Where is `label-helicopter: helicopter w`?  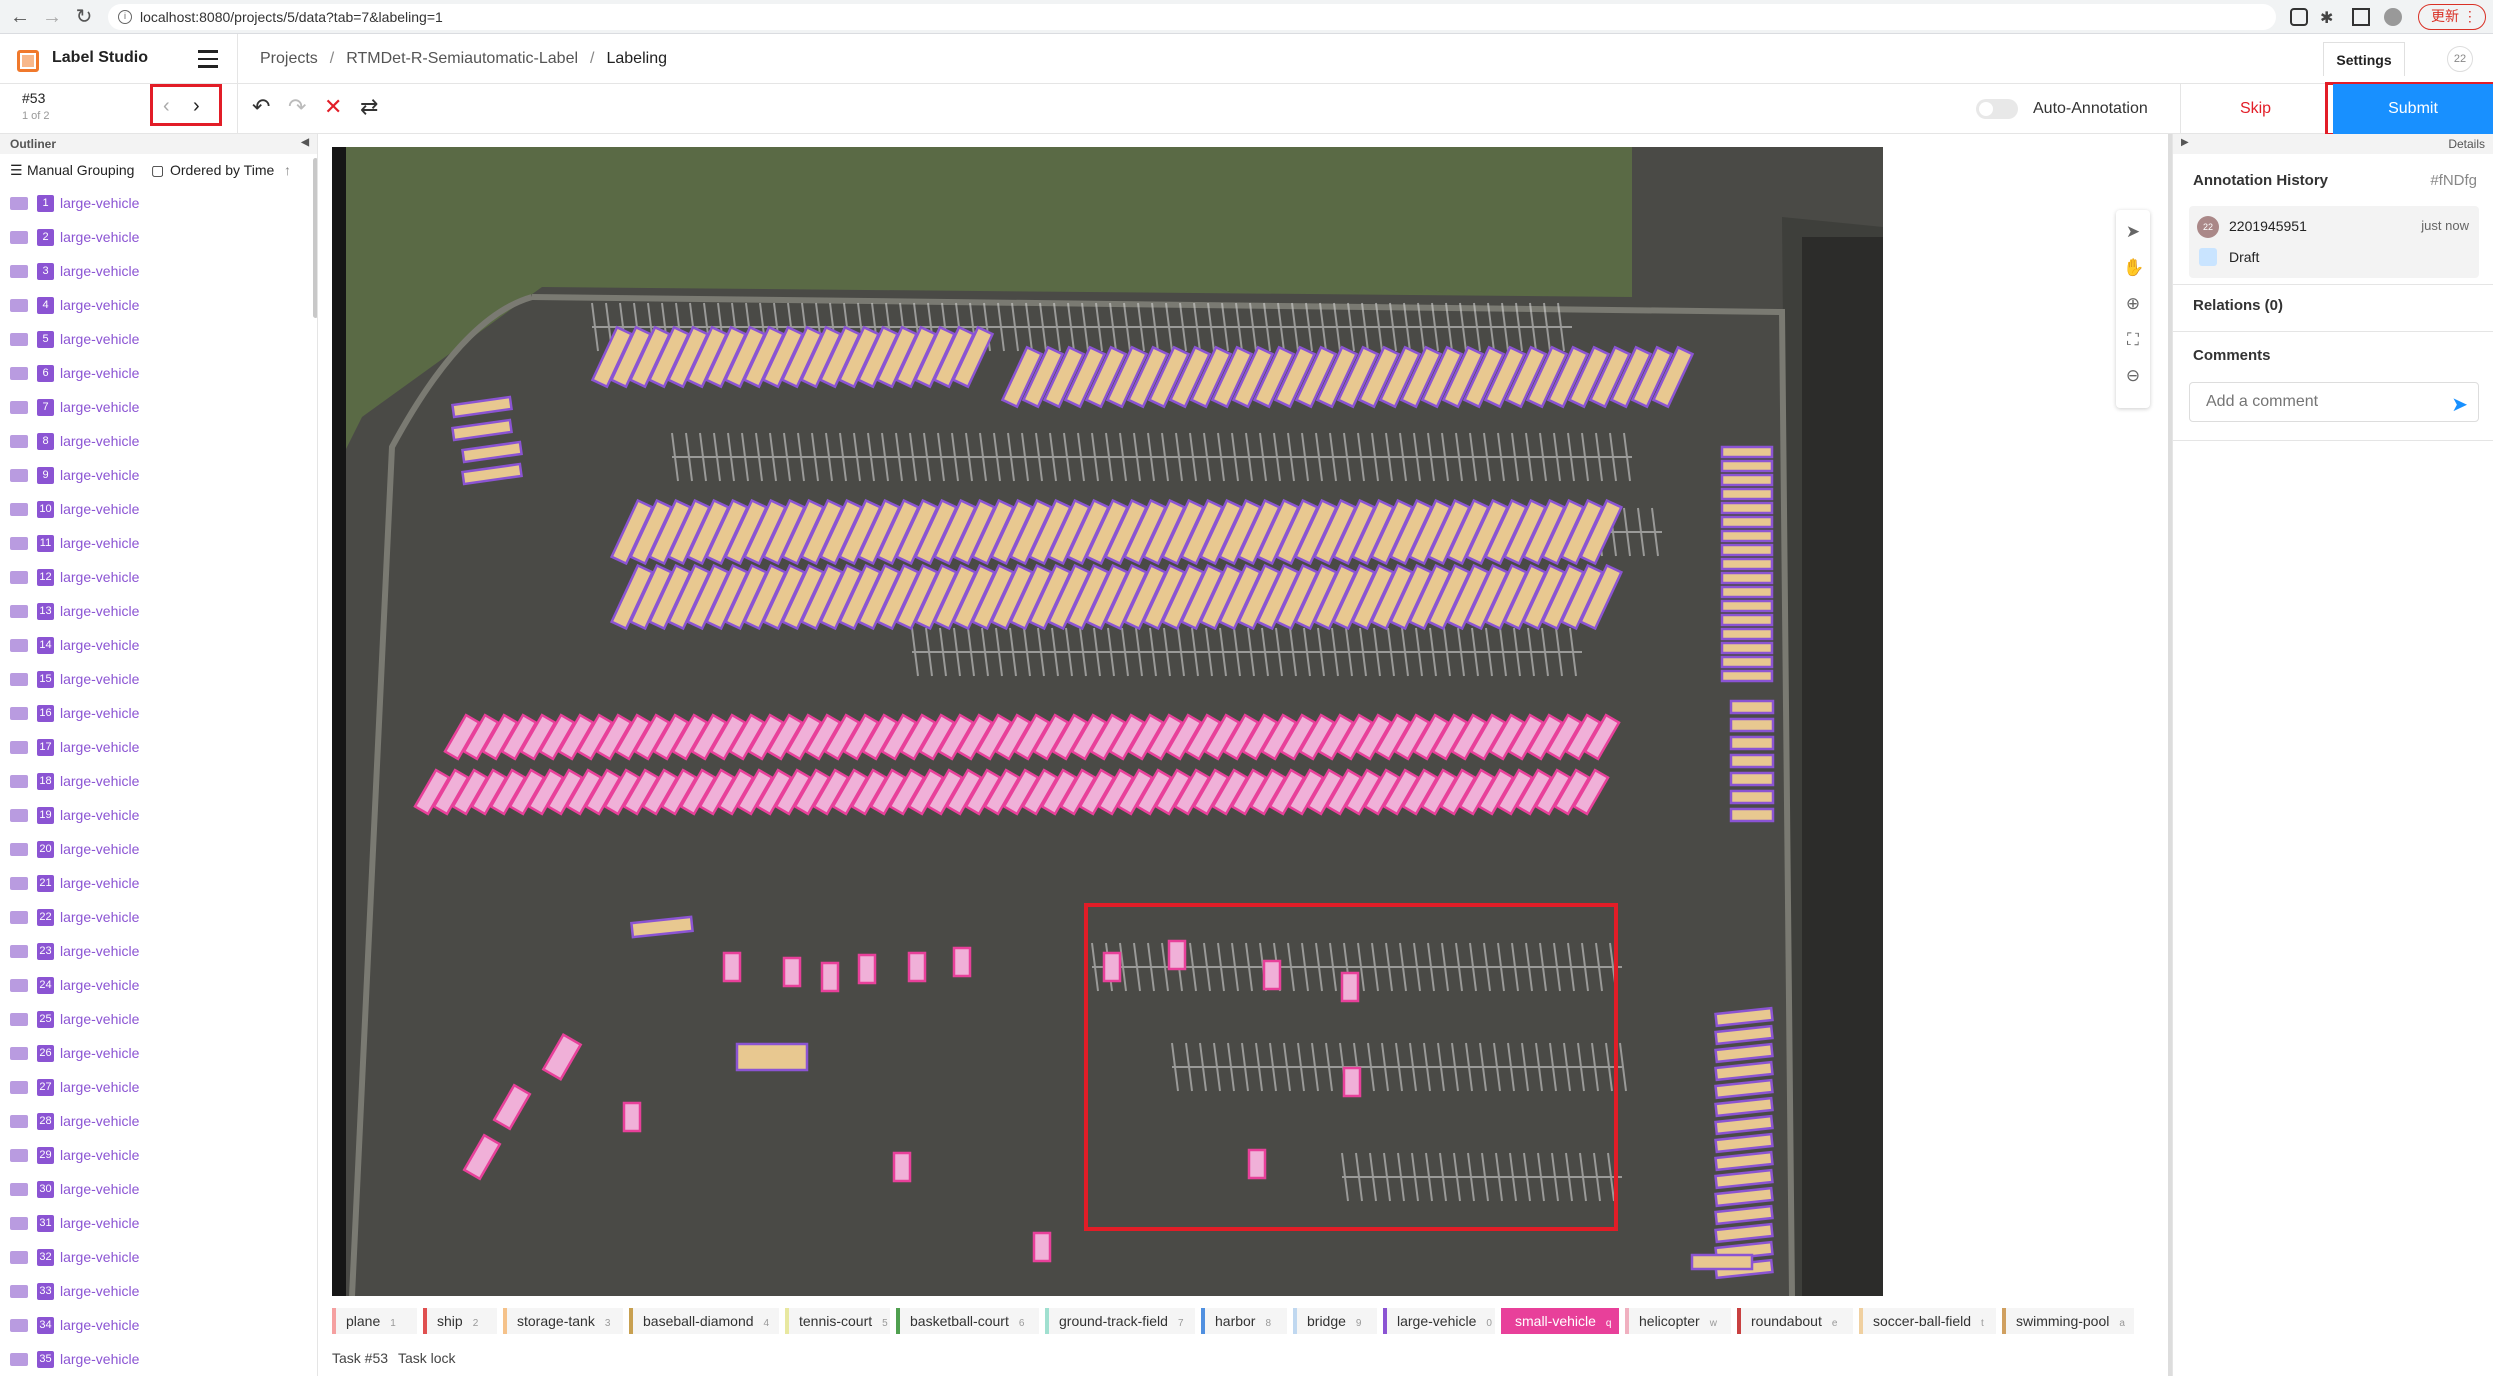
label-helicopter: helicopter w is located at coordinates (1678, 1321).